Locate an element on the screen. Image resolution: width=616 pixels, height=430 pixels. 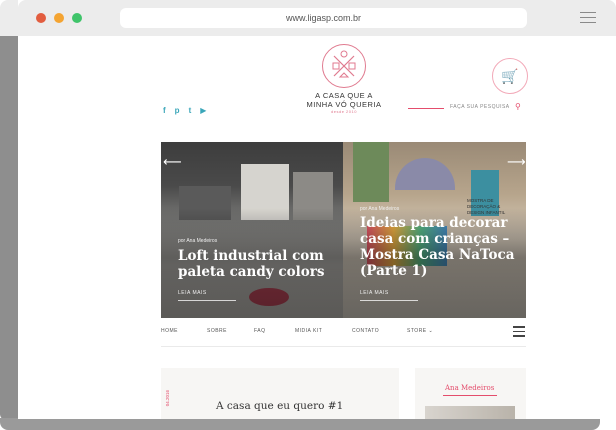
main-navigation: HOME SOBRE FAQ MIDIA KIT CONTATO STORE ⌄ is located at coordinates (343, 333).